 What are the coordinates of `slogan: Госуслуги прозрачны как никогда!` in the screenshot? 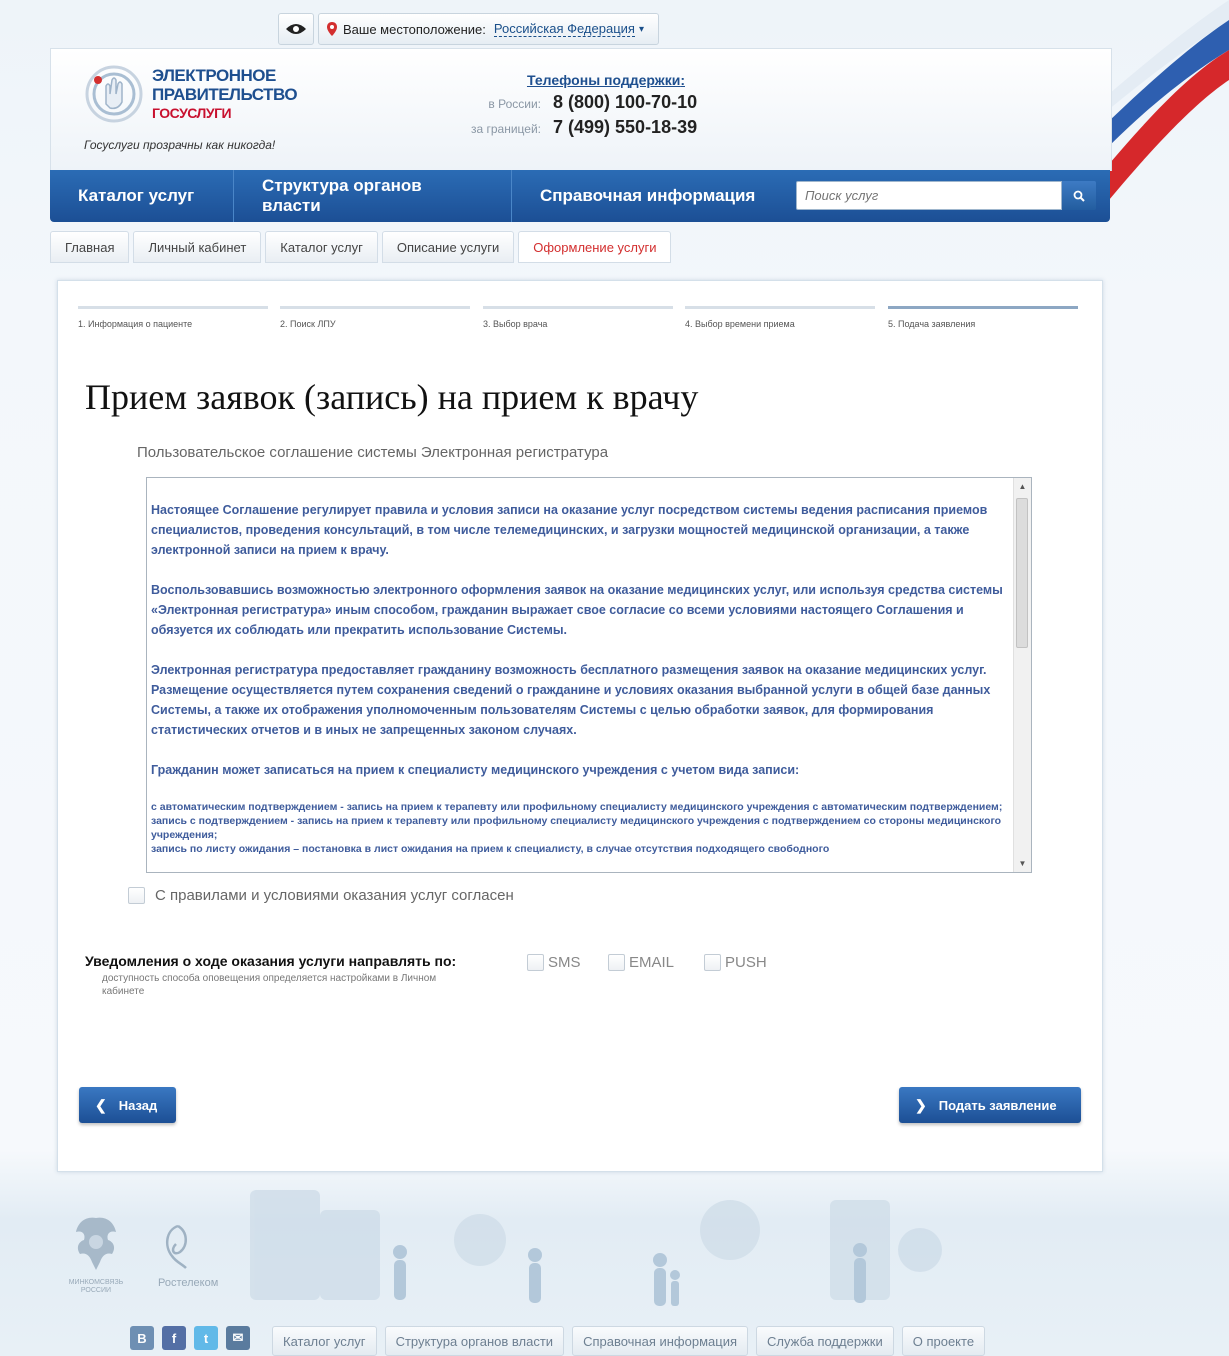 It's located at (180, 145).